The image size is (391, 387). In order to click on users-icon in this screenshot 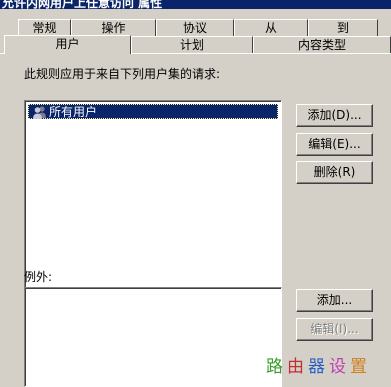, I will do `click(39, 112)`.